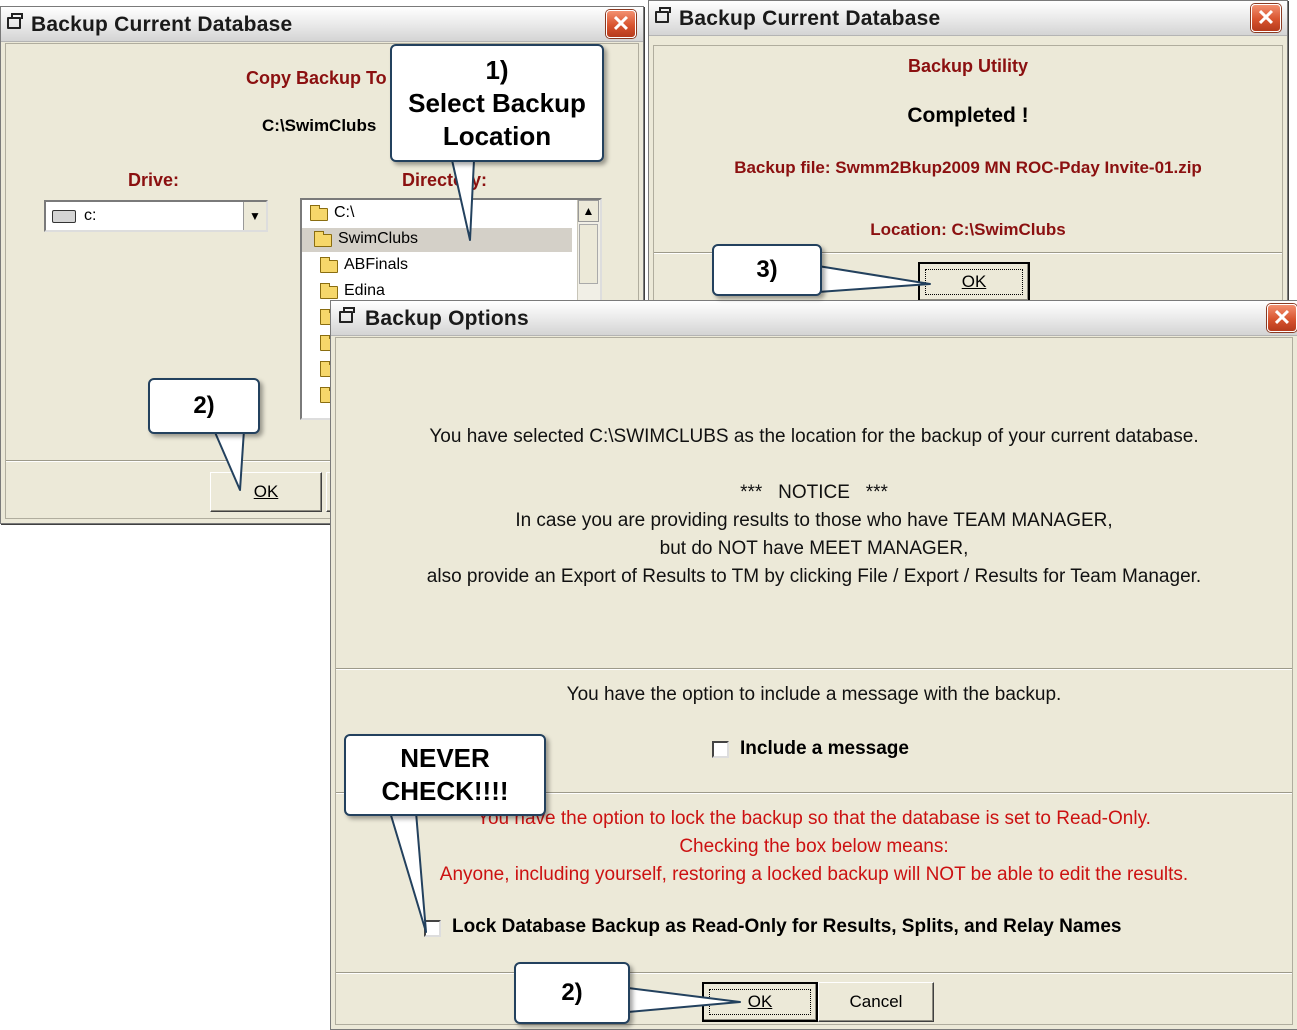 The image size is (1297, 1030). I want to click on callout-1-line-2: Select Backup, so click(497, 103).